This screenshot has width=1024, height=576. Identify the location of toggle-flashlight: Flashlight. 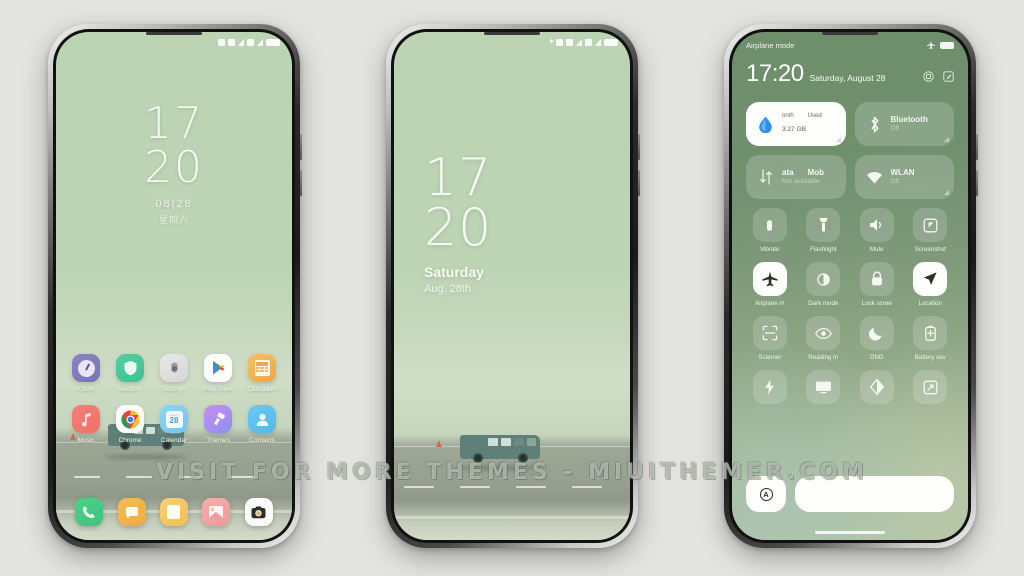
(824, 230).